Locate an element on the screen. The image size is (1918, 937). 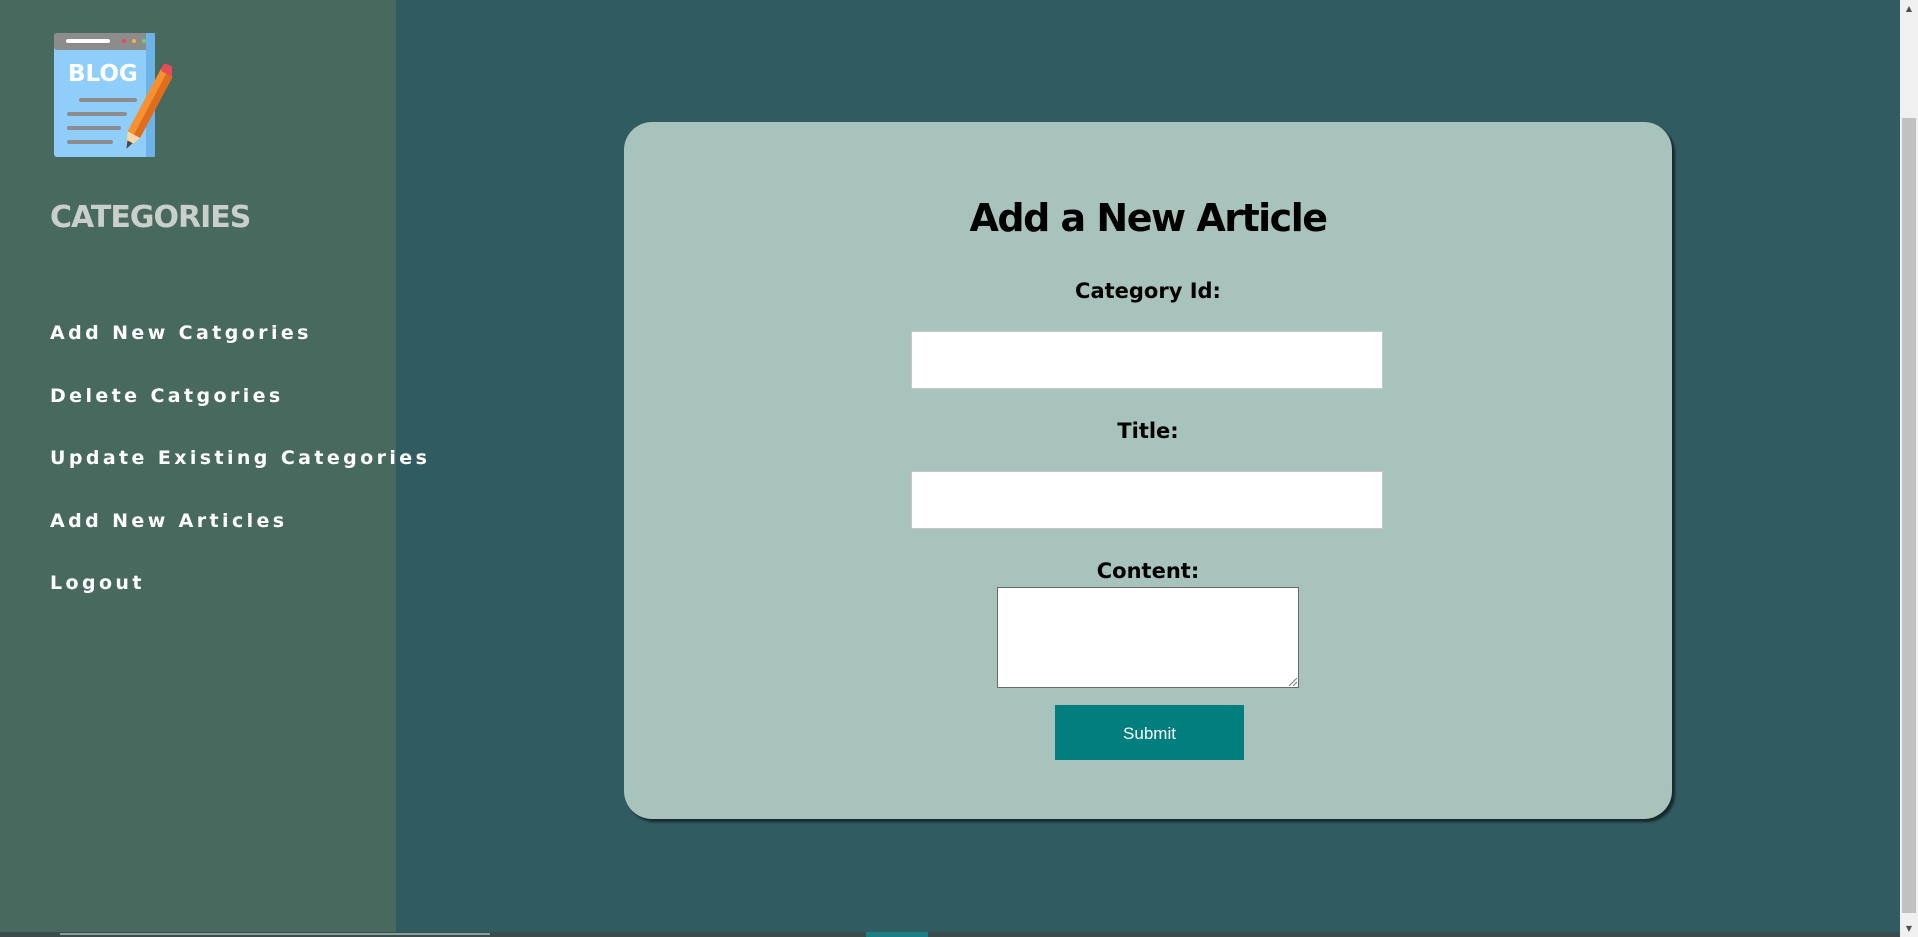
scrollbar-thumb is located at coordinates (1909, 515).